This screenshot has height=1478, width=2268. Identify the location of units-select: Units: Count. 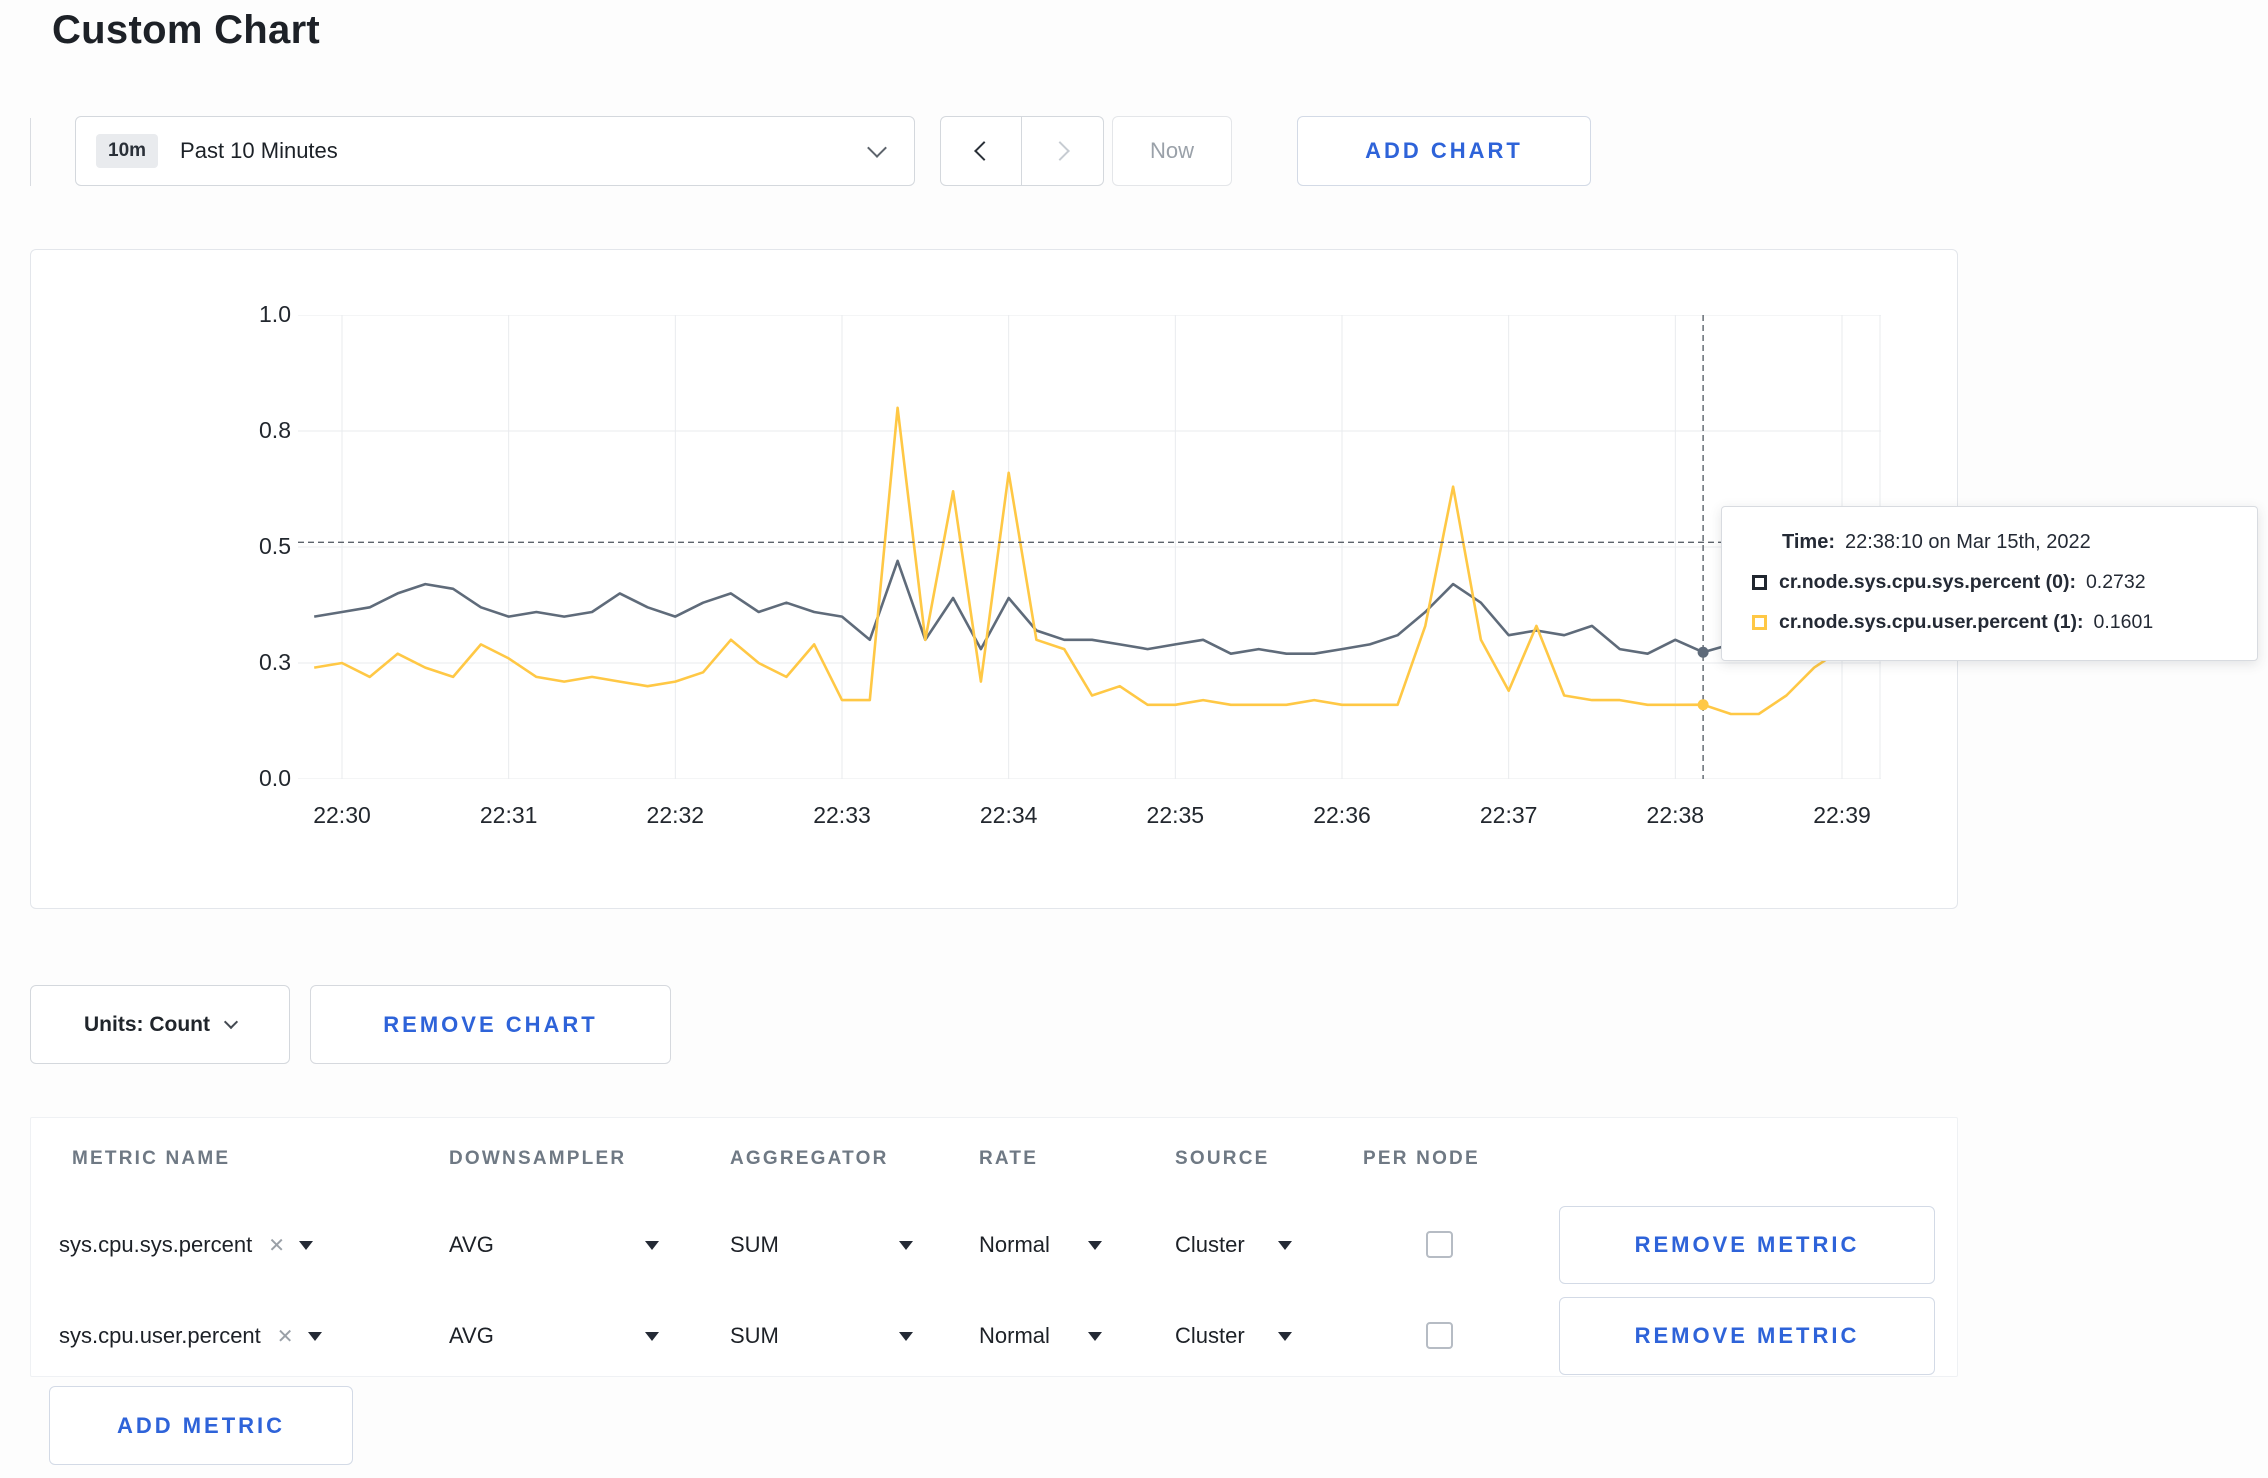
(160, 1024).